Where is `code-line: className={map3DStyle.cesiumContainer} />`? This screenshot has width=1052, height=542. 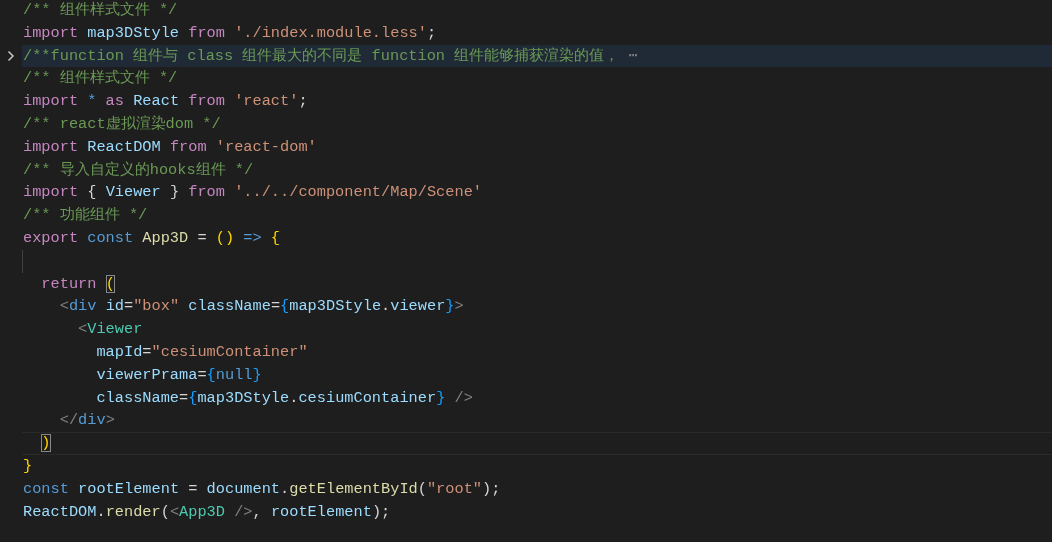 code-line: className={map3DStyle.cesiumContainer} /> is located at coordinates (284, 398).